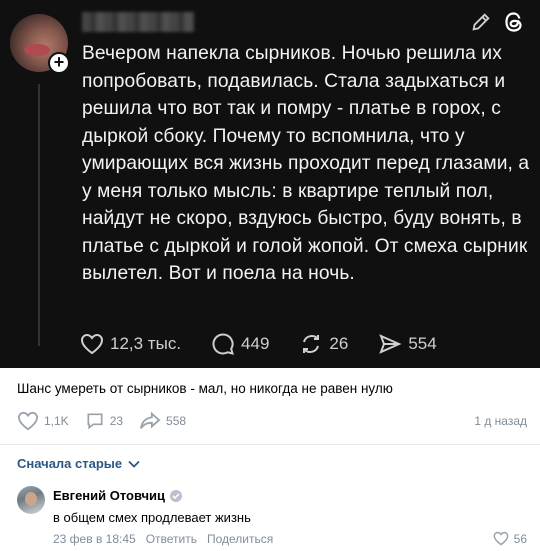 This screenshot has height=551, width=540. Describe the element at coordinates (323, 344) in the screenshot. I see `threads-repost-button: 26` at that location.